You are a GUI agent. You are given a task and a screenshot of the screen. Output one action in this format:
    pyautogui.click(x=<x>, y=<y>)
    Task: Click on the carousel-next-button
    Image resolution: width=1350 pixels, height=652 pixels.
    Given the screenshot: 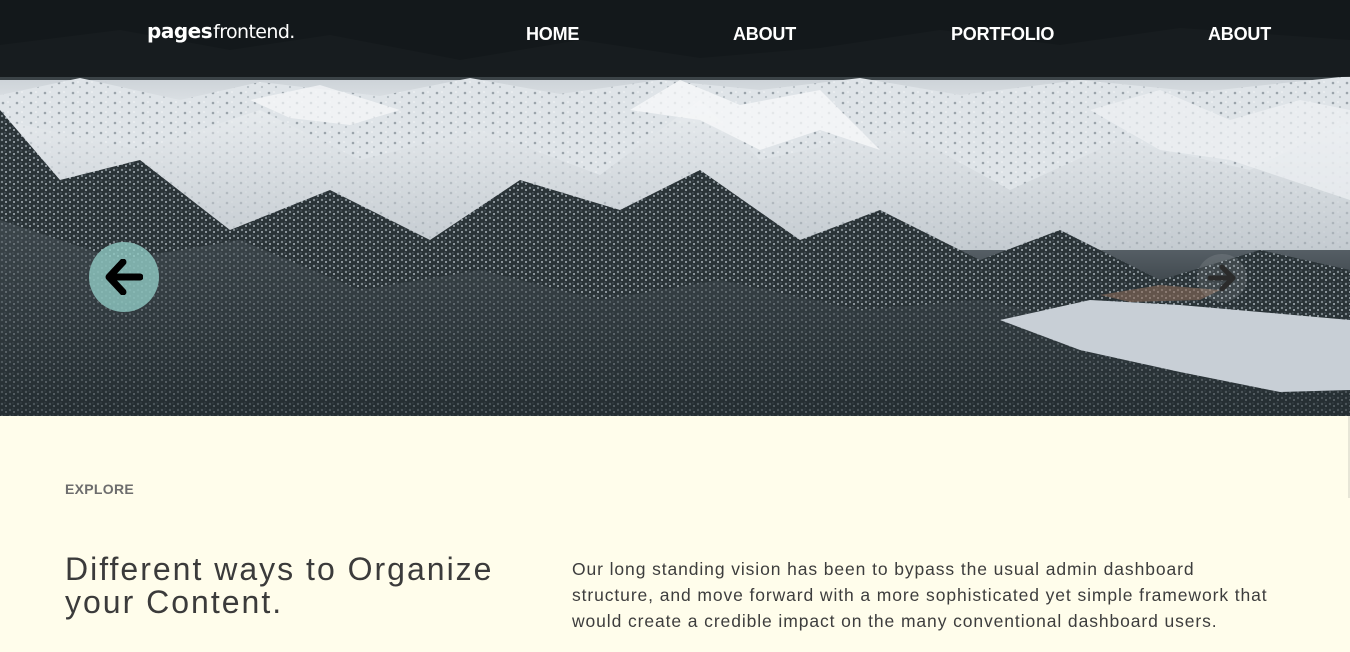 What is the action you would take?
    pyautogui.click(x=1222, y=278)
    